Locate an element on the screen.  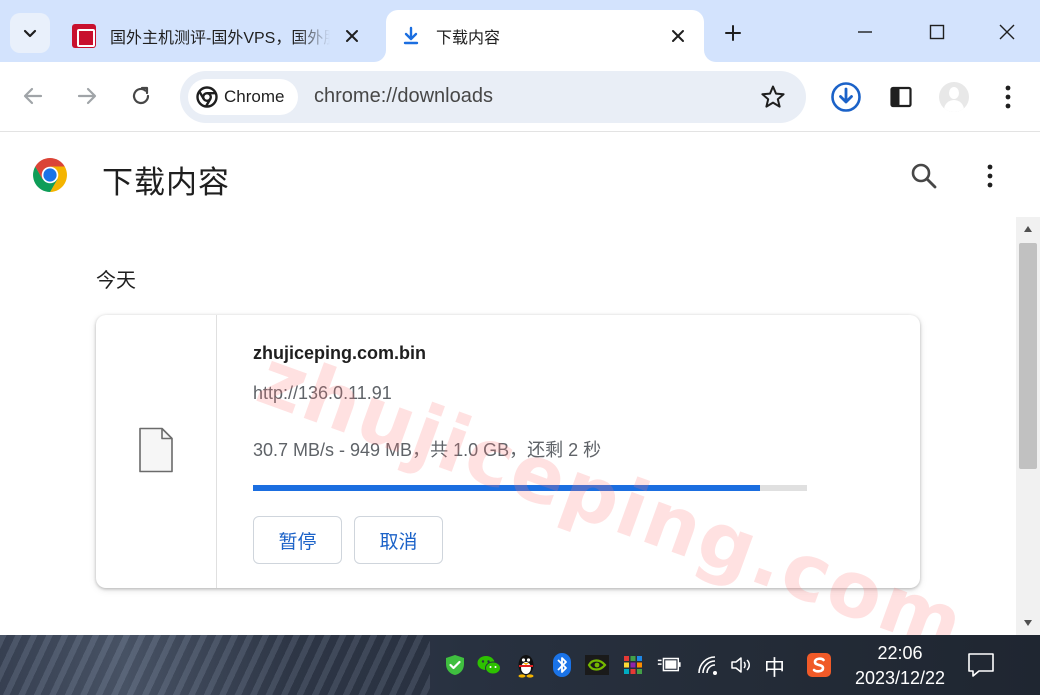
sogou-ime-tray-icon is located at coordinates (819, 665).